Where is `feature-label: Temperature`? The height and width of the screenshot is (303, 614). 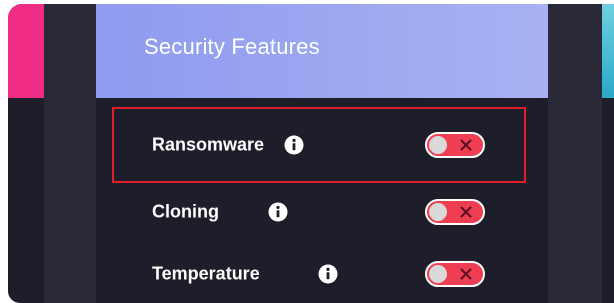 feature-label: Temperature is located at coordinates (206, 273).